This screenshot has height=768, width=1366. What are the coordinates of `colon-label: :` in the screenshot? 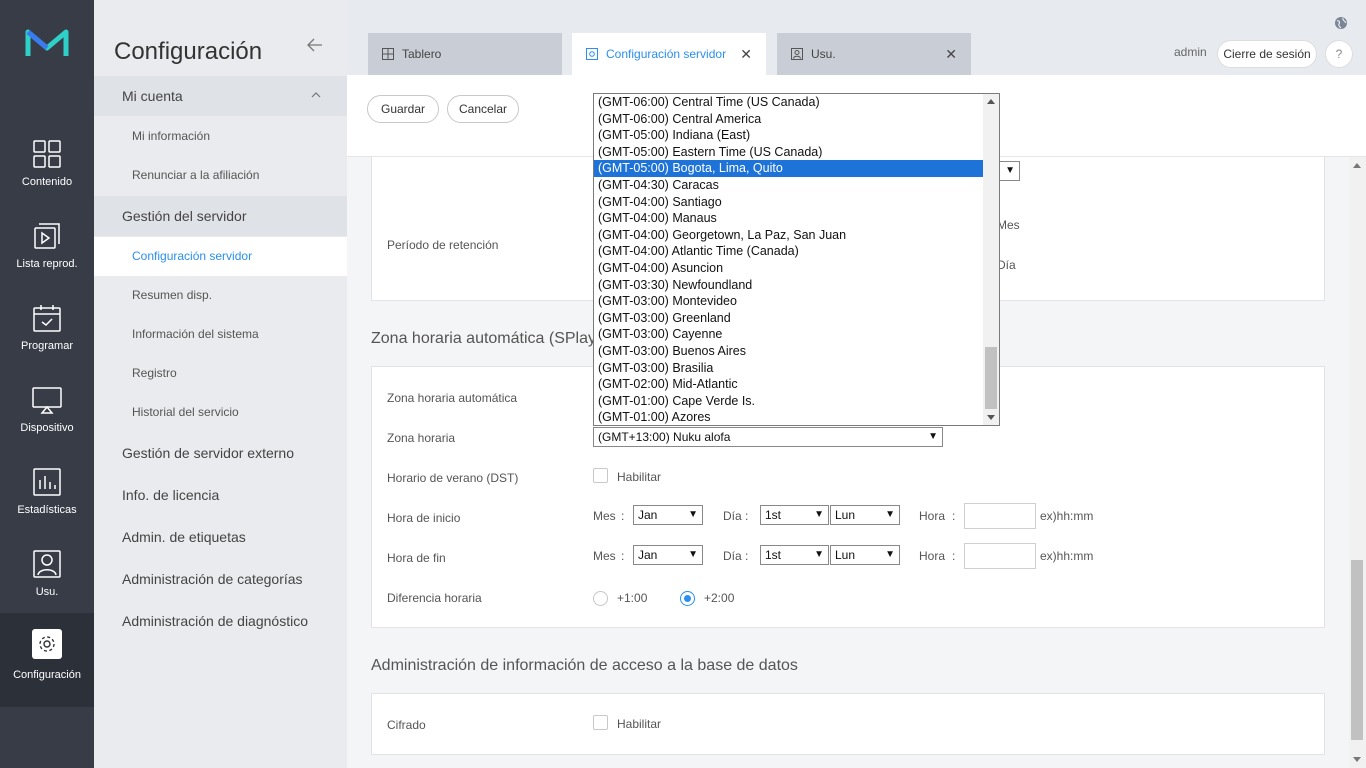 It's located at (747, 516).